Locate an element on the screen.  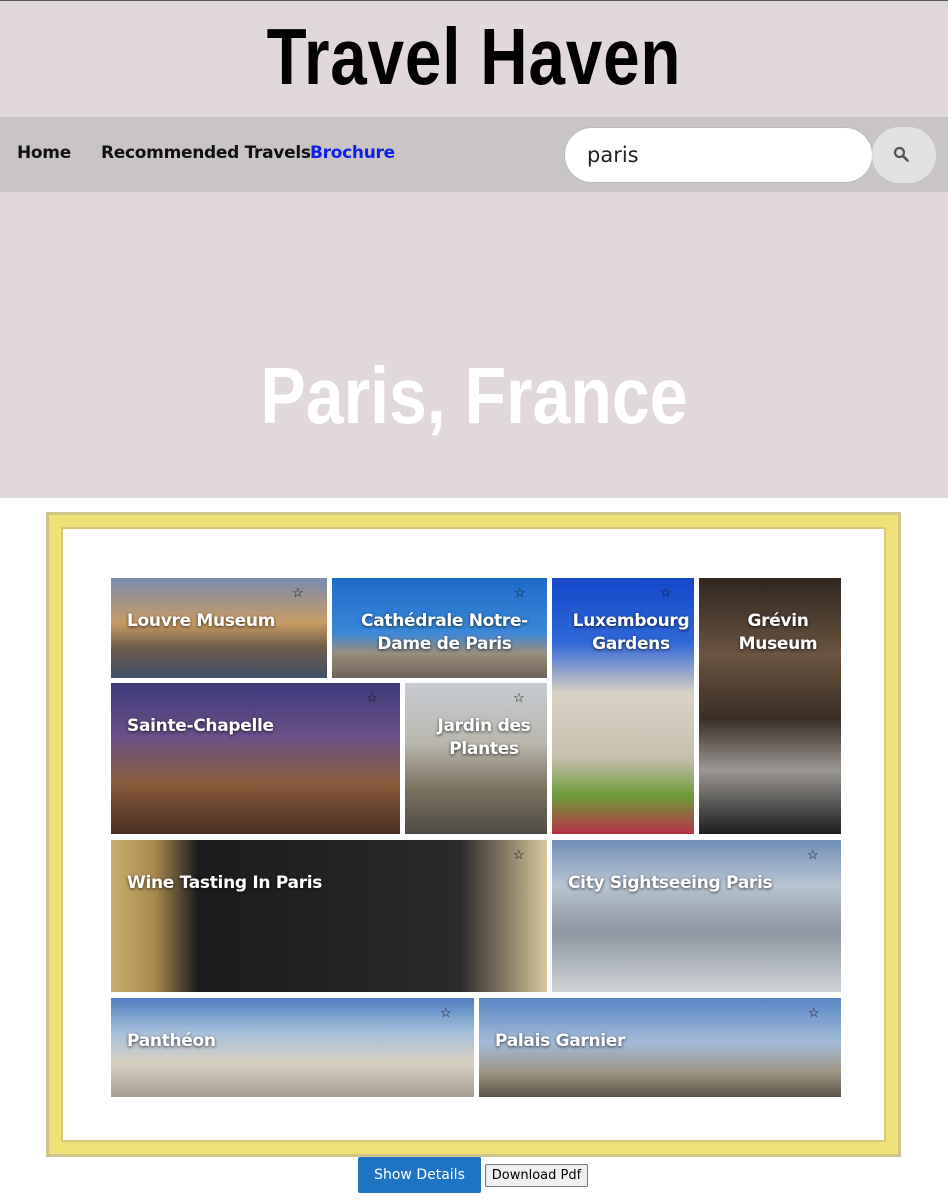
tile-palais-garnier: Palais Garnier ☆ is located at coordinates (660, 1047).